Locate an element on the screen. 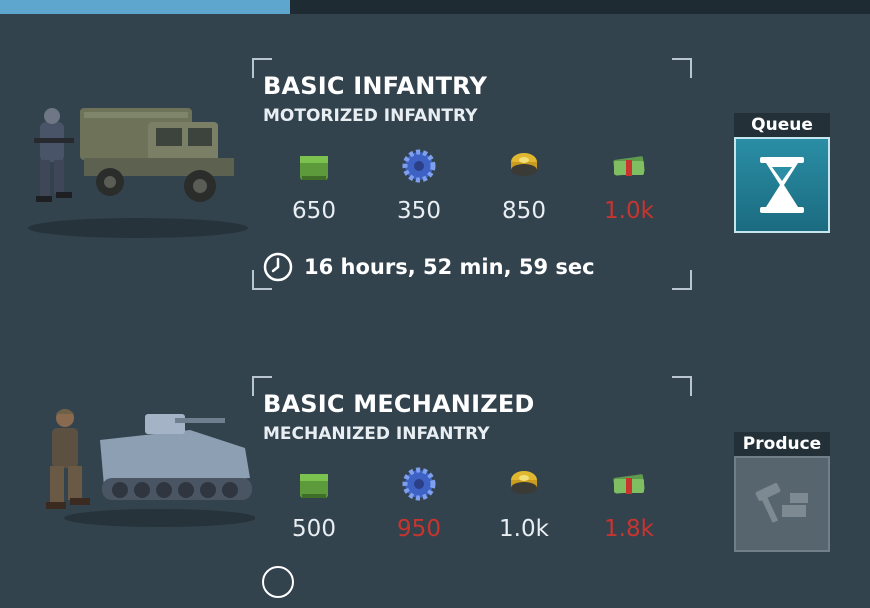 This screenshot has width=870, height=608. unit-title: BASIC INFANTRY is located at coordinates (375, 86).